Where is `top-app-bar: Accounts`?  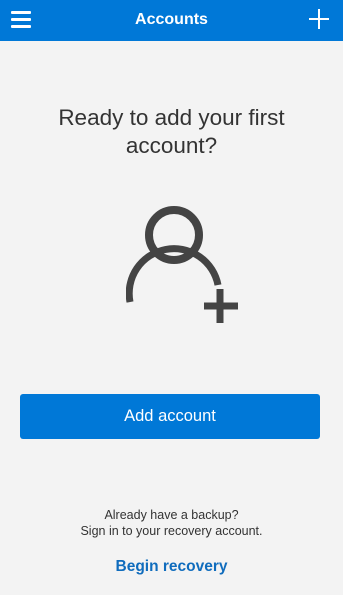 top-app-bar: Accounts is located at coordinates (171, 20).